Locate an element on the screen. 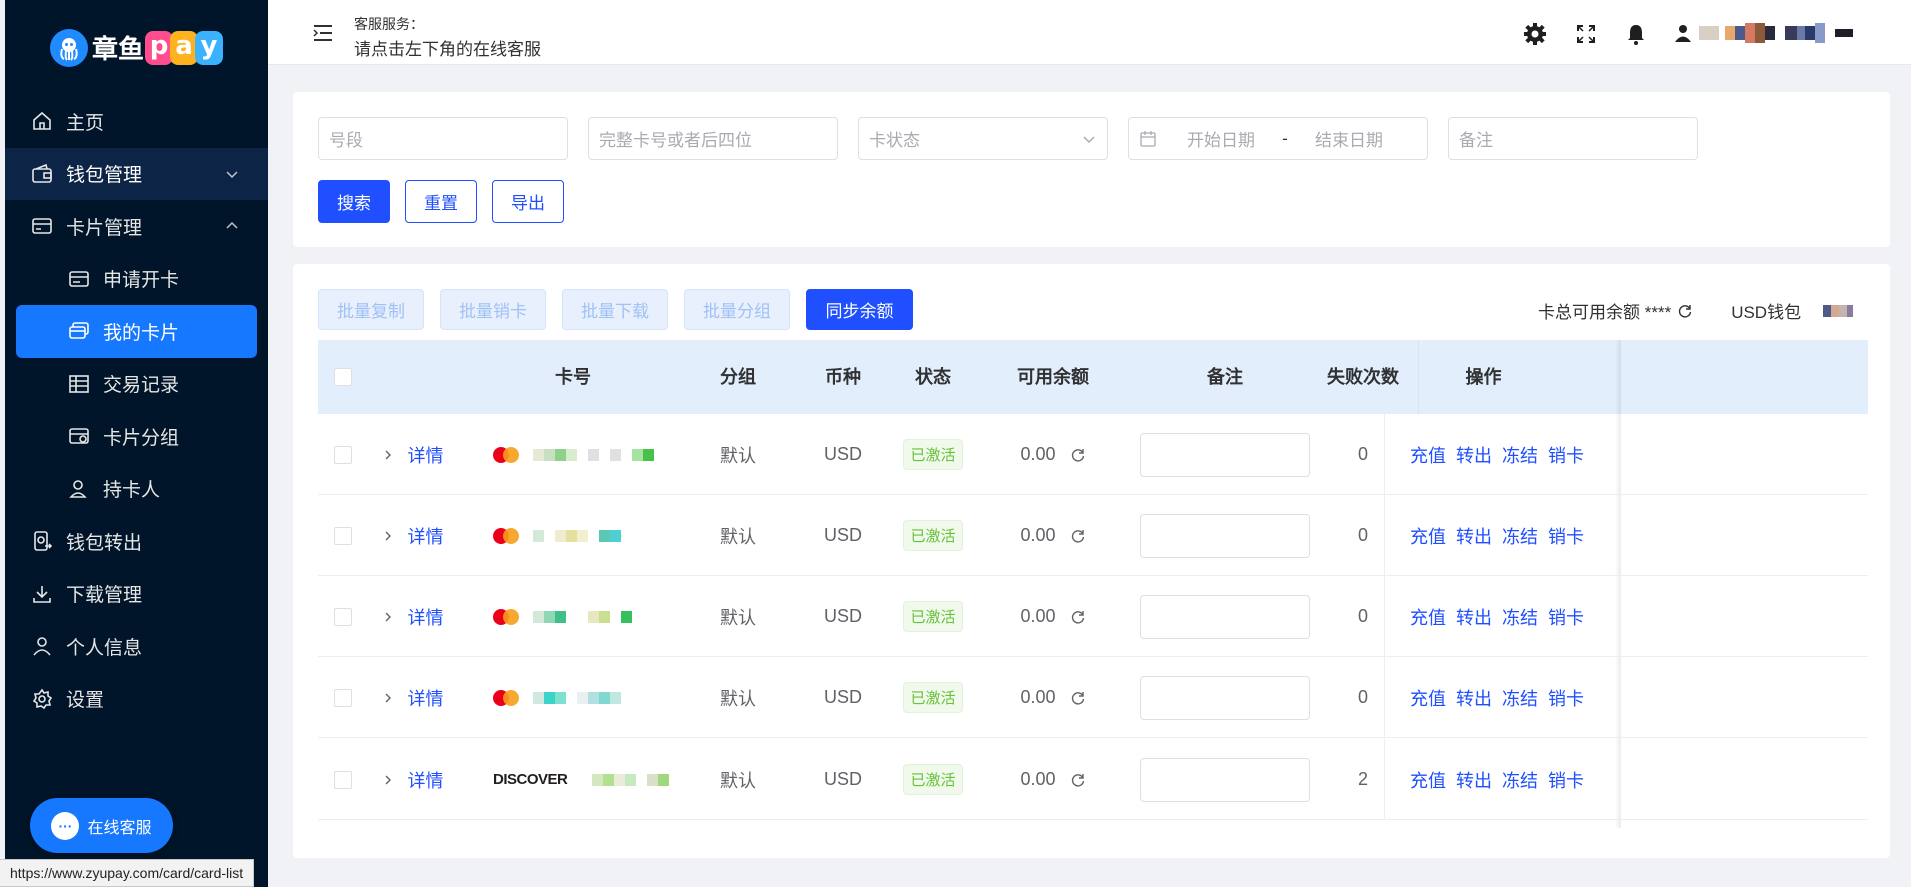  menu-item-home: 主页 is located at coordinates (136, 121).